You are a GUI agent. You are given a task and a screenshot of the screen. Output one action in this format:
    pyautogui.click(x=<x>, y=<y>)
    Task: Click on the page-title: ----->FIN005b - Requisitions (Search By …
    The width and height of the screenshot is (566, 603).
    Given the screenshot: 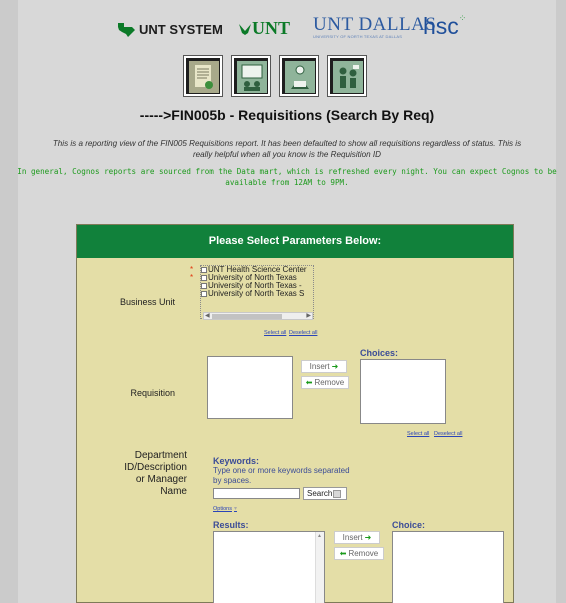 What is the action you would take?
    pyautogui.click(x=287, y=115)
    